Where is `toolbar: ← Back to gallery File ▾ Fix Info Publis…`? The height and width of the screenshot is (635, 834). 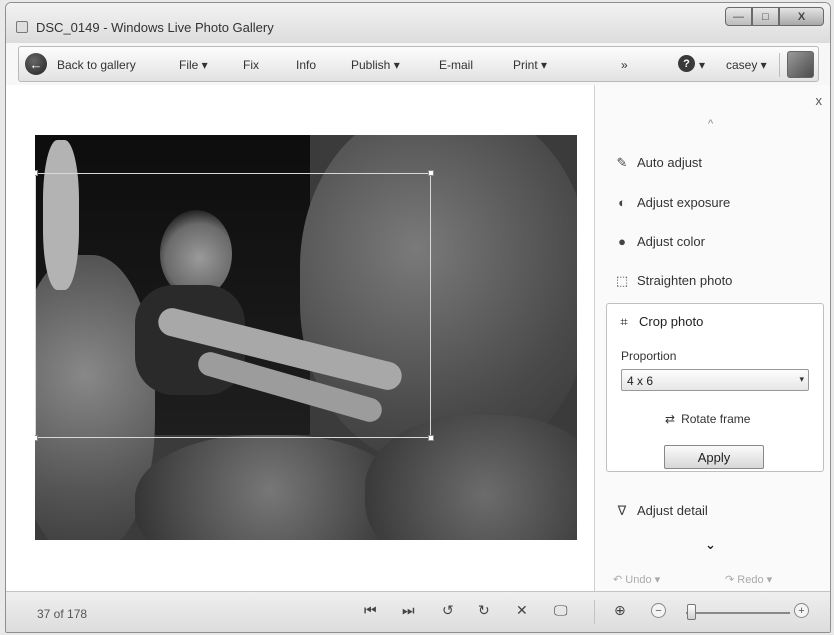 toolbar: ← Back to gallery File ▾ Fix Info Publis… is located at coordinates (418, 64).